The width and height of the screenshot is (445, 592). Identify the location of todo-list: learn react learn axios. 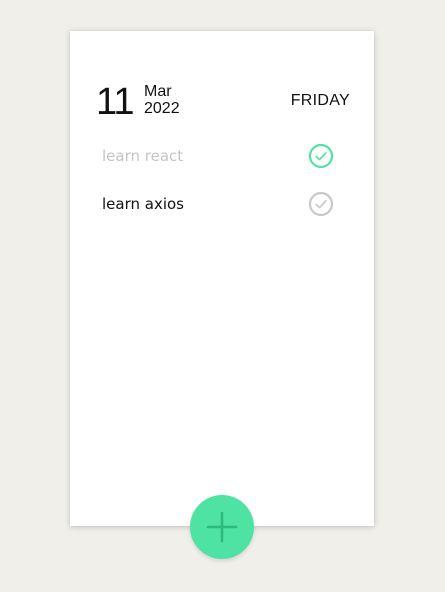
(218, 189).